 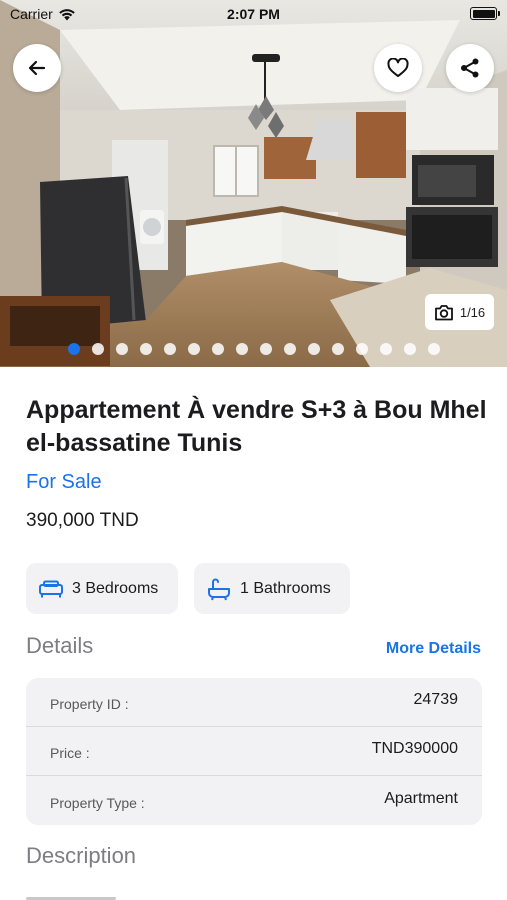 I want to click on bedrooms-chip: 3 Bedrooms, so click(x=102, y=588).